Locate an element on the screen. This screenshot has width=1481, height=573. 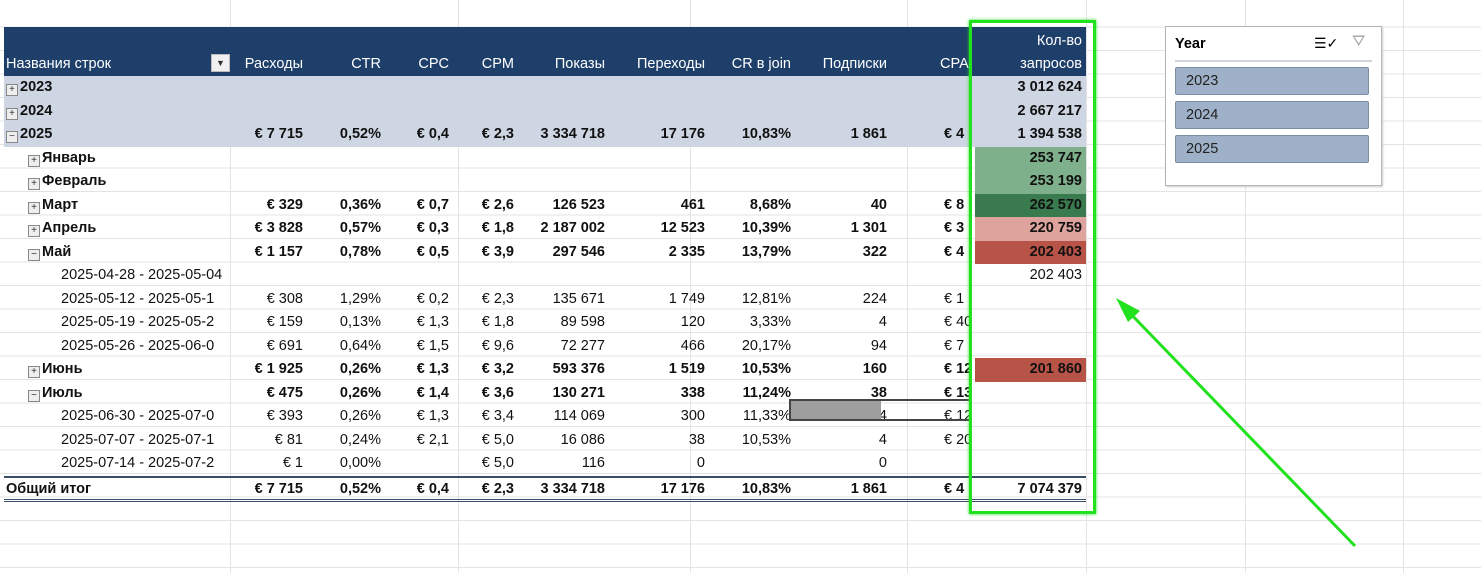
slicer-item-2025: 2025 is located at coordinates (1272, 149).